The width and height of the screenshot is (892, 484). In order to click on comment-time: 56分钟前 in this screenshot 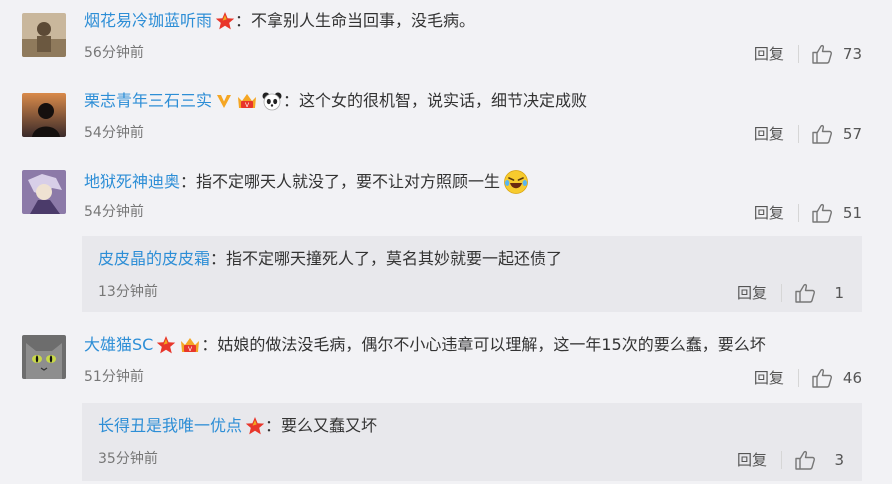, I will do `click(114, 53)`.